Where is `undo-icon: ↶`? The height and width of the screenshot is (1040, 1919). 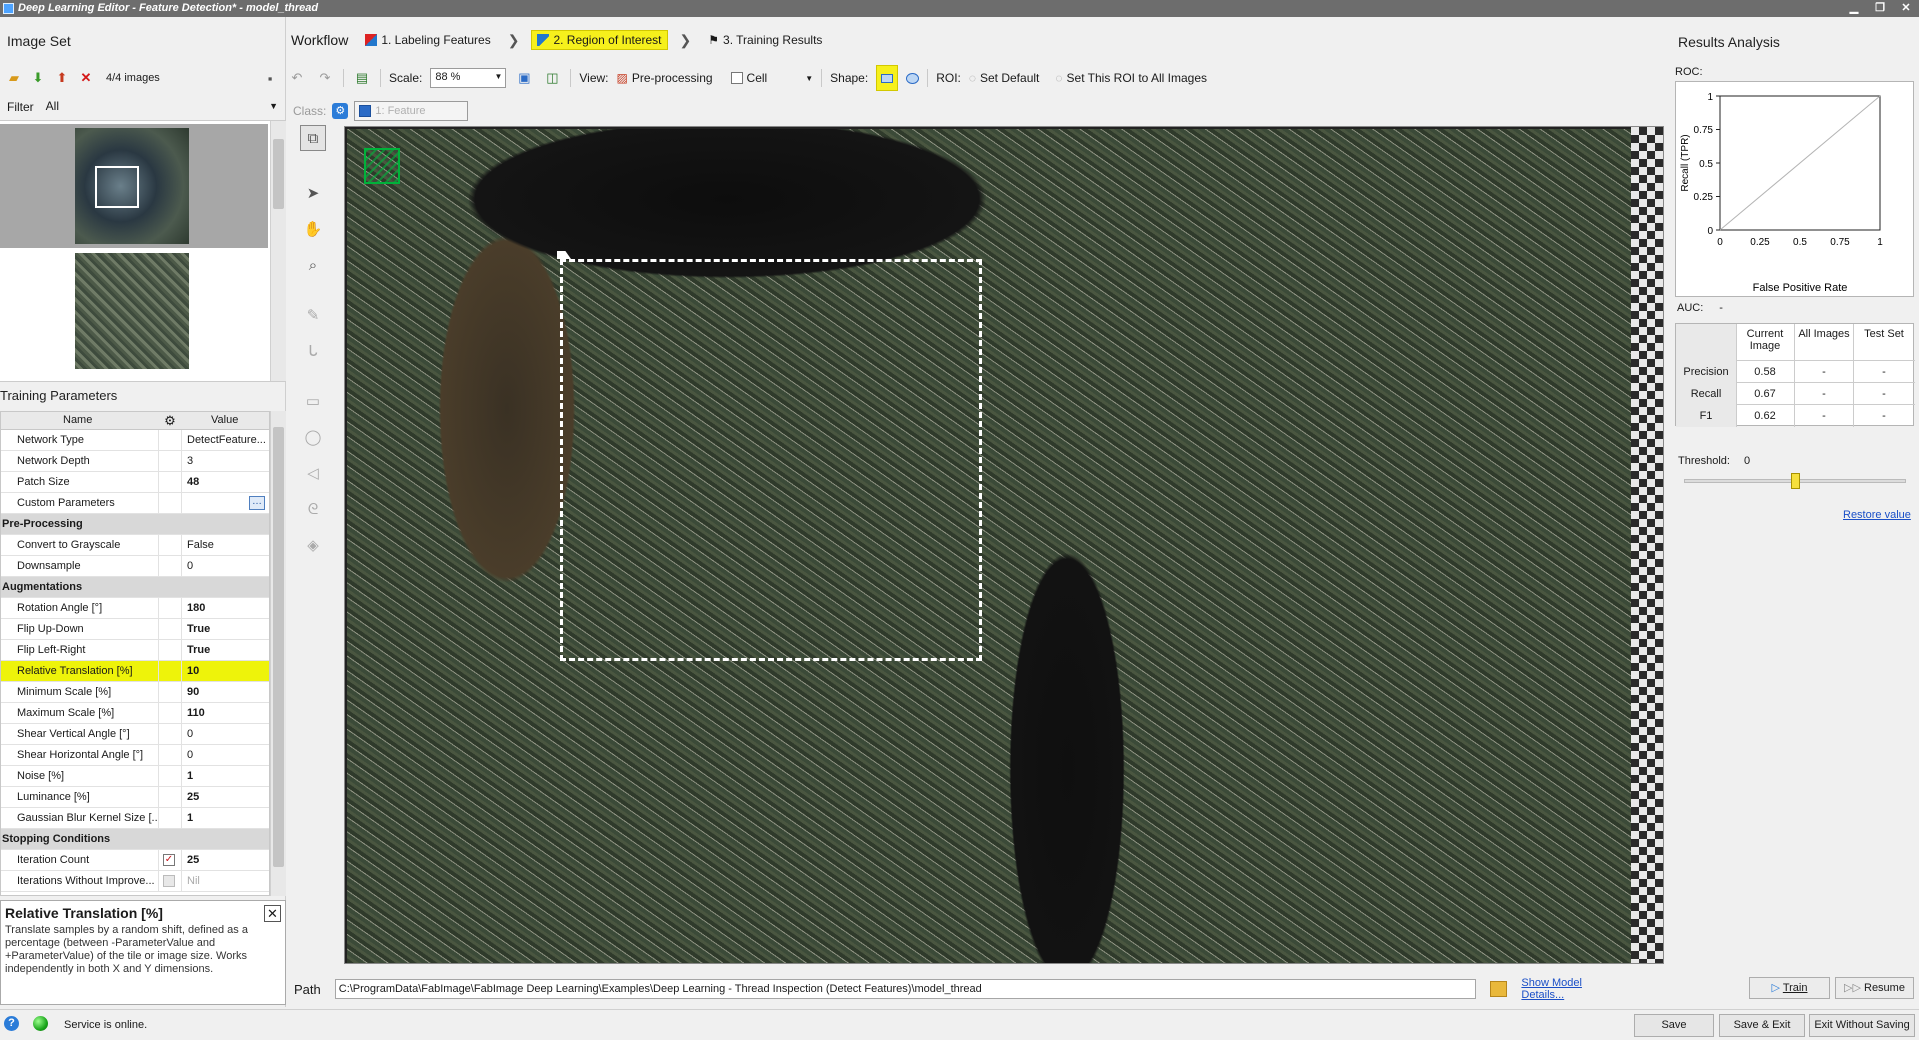 undo-icon: ↶ is located at coordinates (297, 78).